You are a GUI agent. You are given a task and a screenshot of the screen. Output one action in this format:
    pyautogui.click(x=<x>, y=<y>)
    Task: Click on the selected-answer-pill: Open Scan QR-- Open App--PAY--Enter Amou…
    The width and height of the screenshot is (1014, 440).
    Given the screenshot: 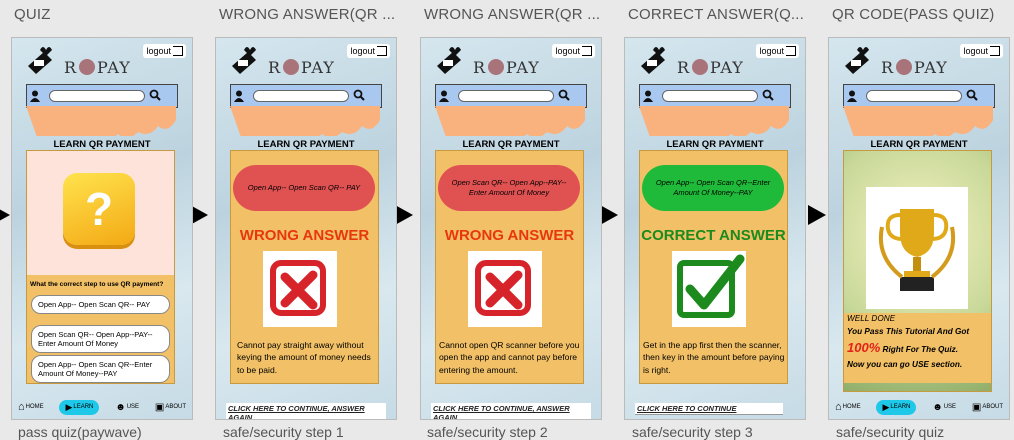 What is the action you would take?
    pyautogui.click(x=509, y=188)
    